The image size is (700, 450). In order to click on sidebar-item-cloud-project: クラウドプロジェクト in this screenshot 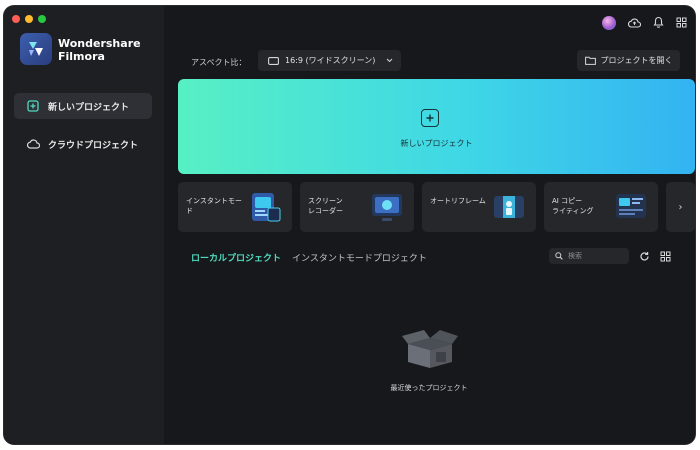, I will do `click(83, 144)`.